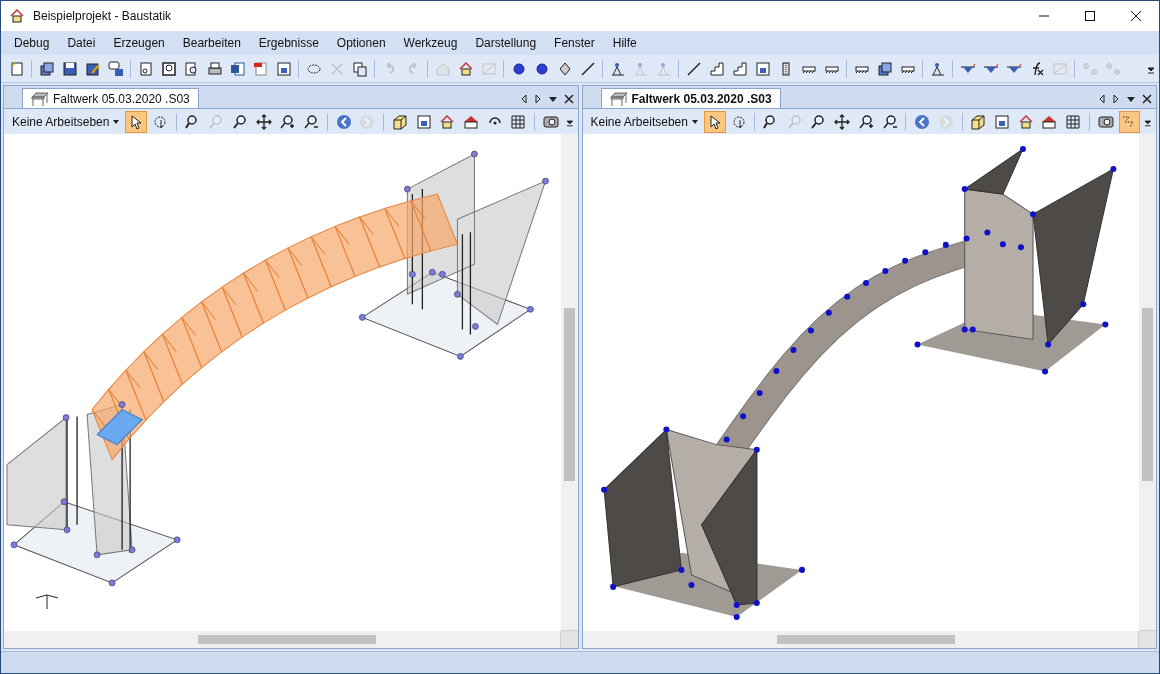  I want to click on page-icon, so click(145, 68).